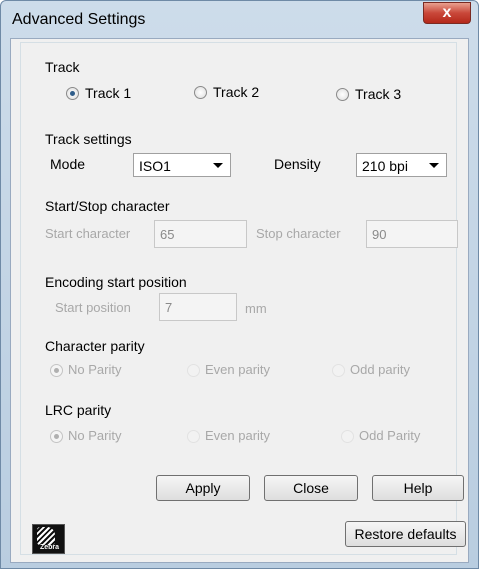 The width and height of the screenshot is (479, 569). I want to click on zebra-logo-icon: Zebra, so click(48, 539).